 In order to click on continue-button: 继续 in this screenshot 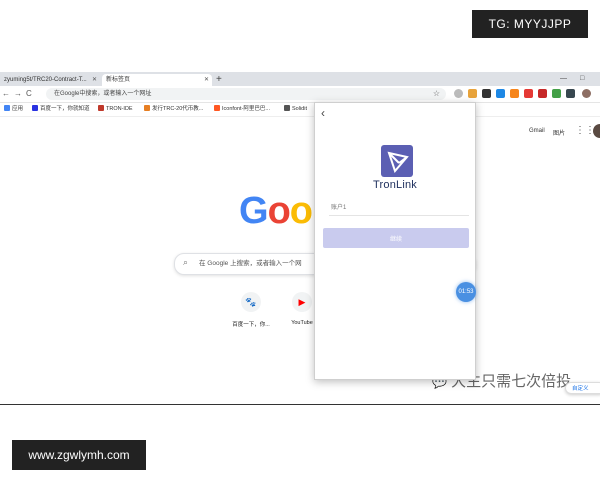, I will do `click(396, 238)`.